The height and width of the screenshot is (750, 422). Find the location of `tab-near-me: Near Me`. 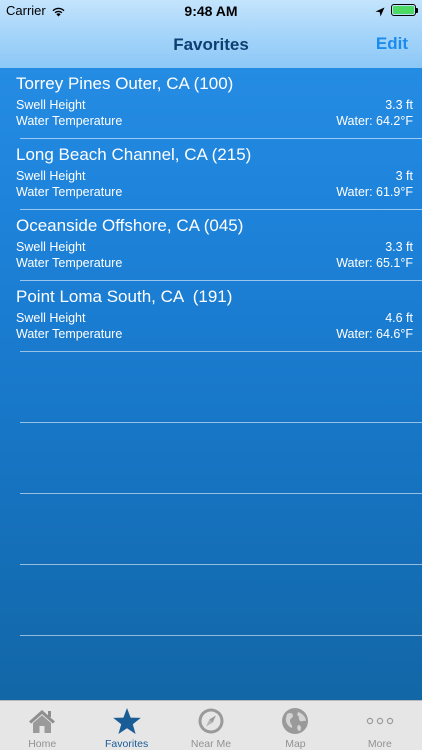

tab-near-me: Near Me is located at coordinates (211, 725).